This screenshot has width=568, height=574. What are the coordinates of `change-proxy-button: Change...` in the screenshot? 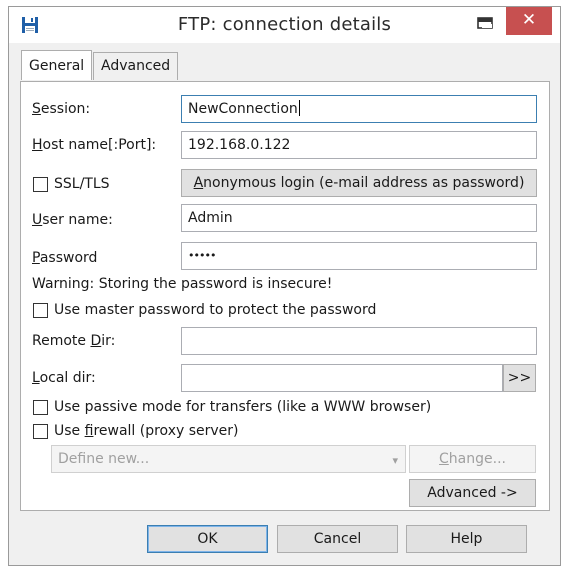 It's located at (472, 459).